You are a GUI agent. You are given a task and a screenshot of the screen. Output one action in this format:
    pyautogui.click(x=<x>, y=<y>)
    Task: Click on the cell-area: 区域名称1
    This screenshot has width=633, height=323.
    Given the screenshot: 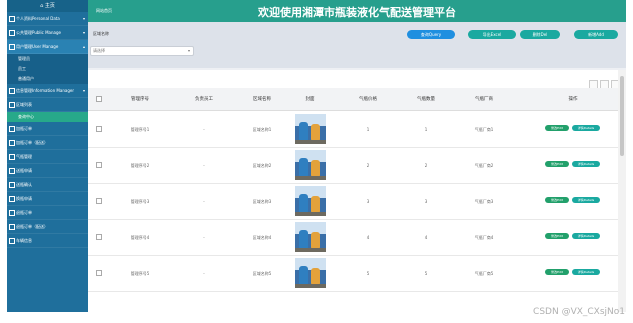 What is the action you would take?
    pyautogui.click(x=262, y=129)
    